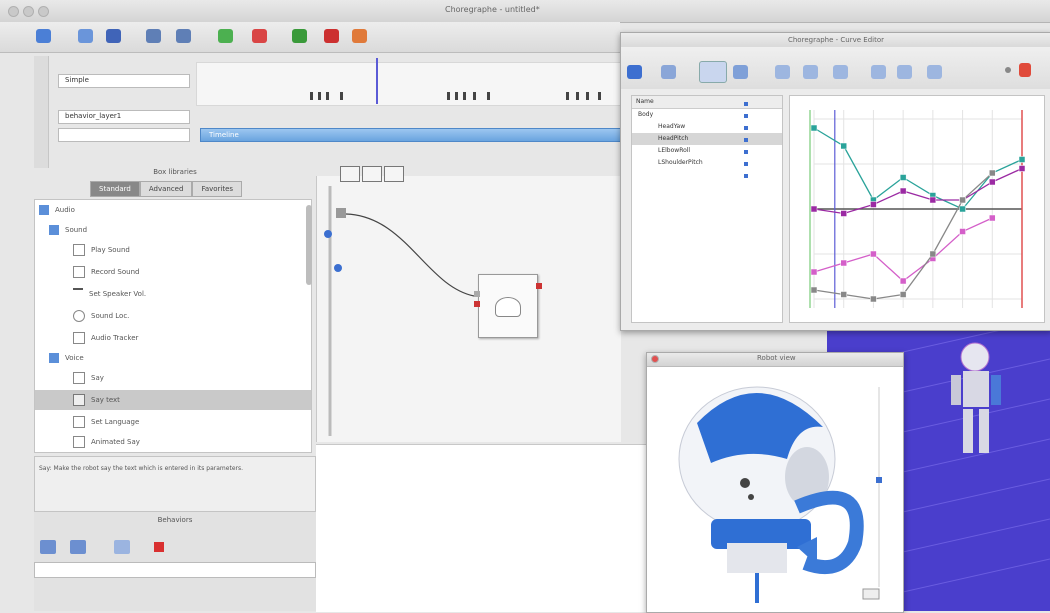 Image resolution: width=1050 pixels, height=613 pixels. I want to click on debug-icon, so click(359, 36).